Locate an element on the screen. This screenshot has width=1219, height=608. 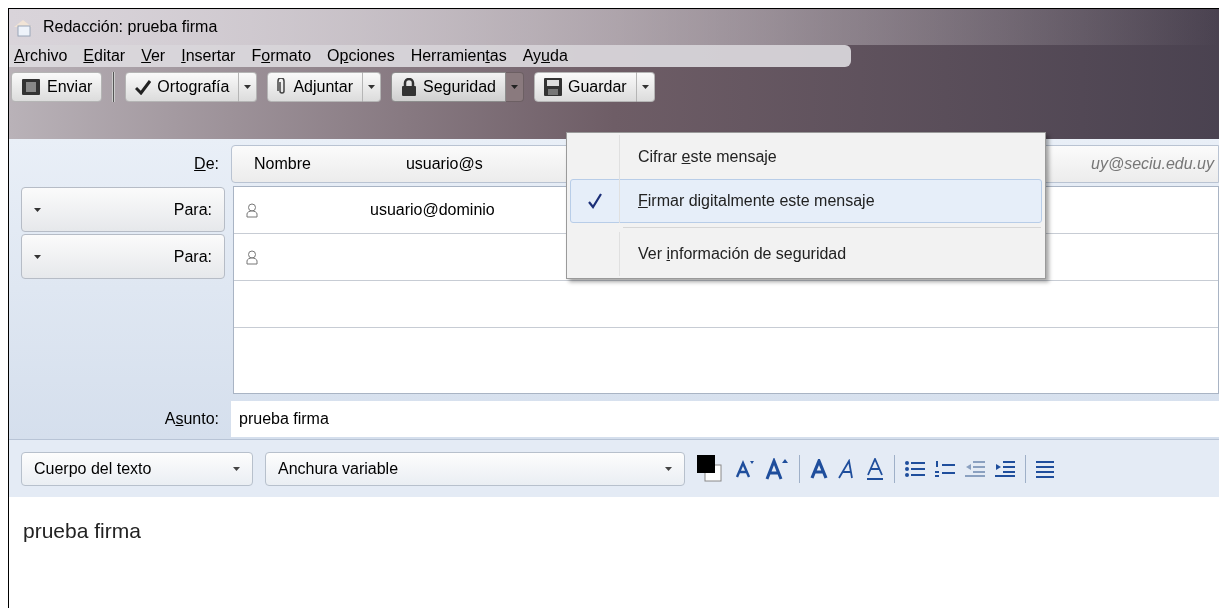
field-label: De: is located at coordinates (206, 163).